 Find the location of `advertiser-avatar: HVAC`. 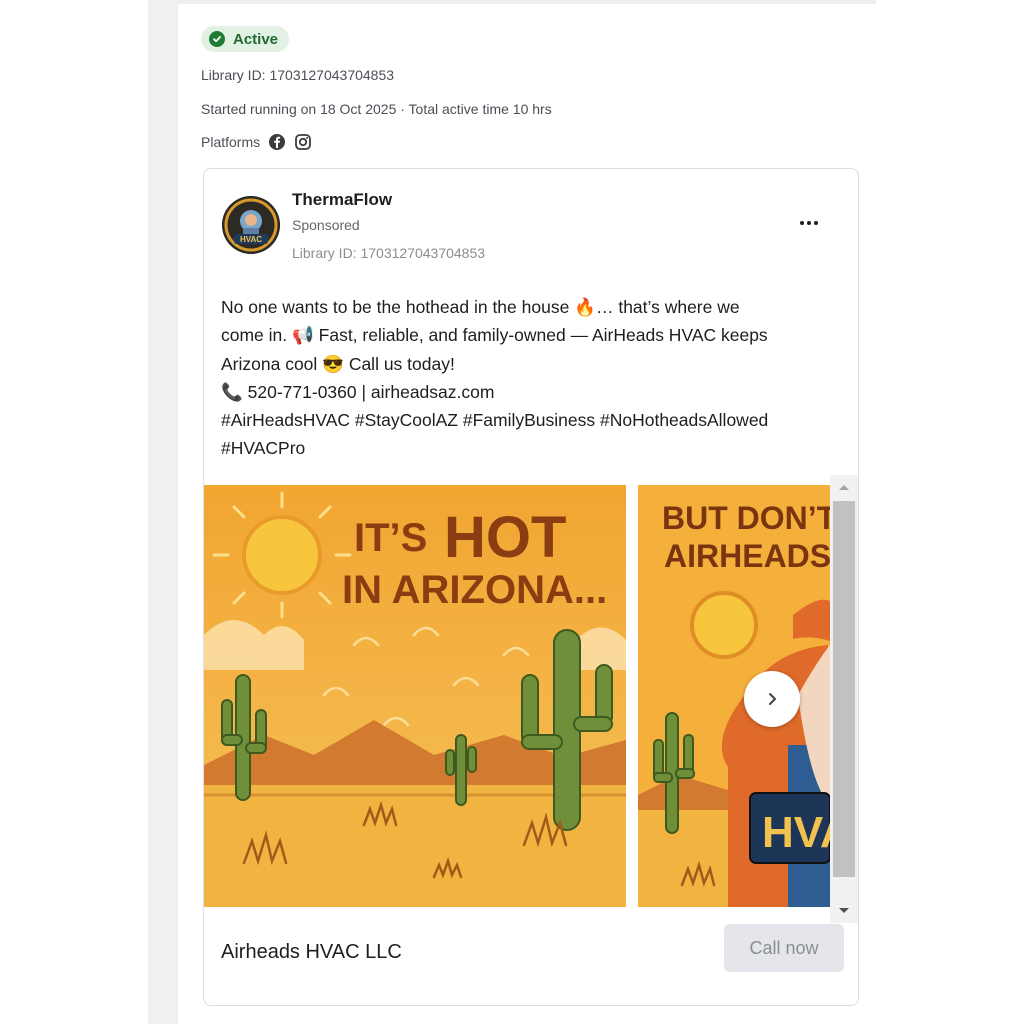

advertiser-avatar: HVAC is located at coordinates (251, 225).